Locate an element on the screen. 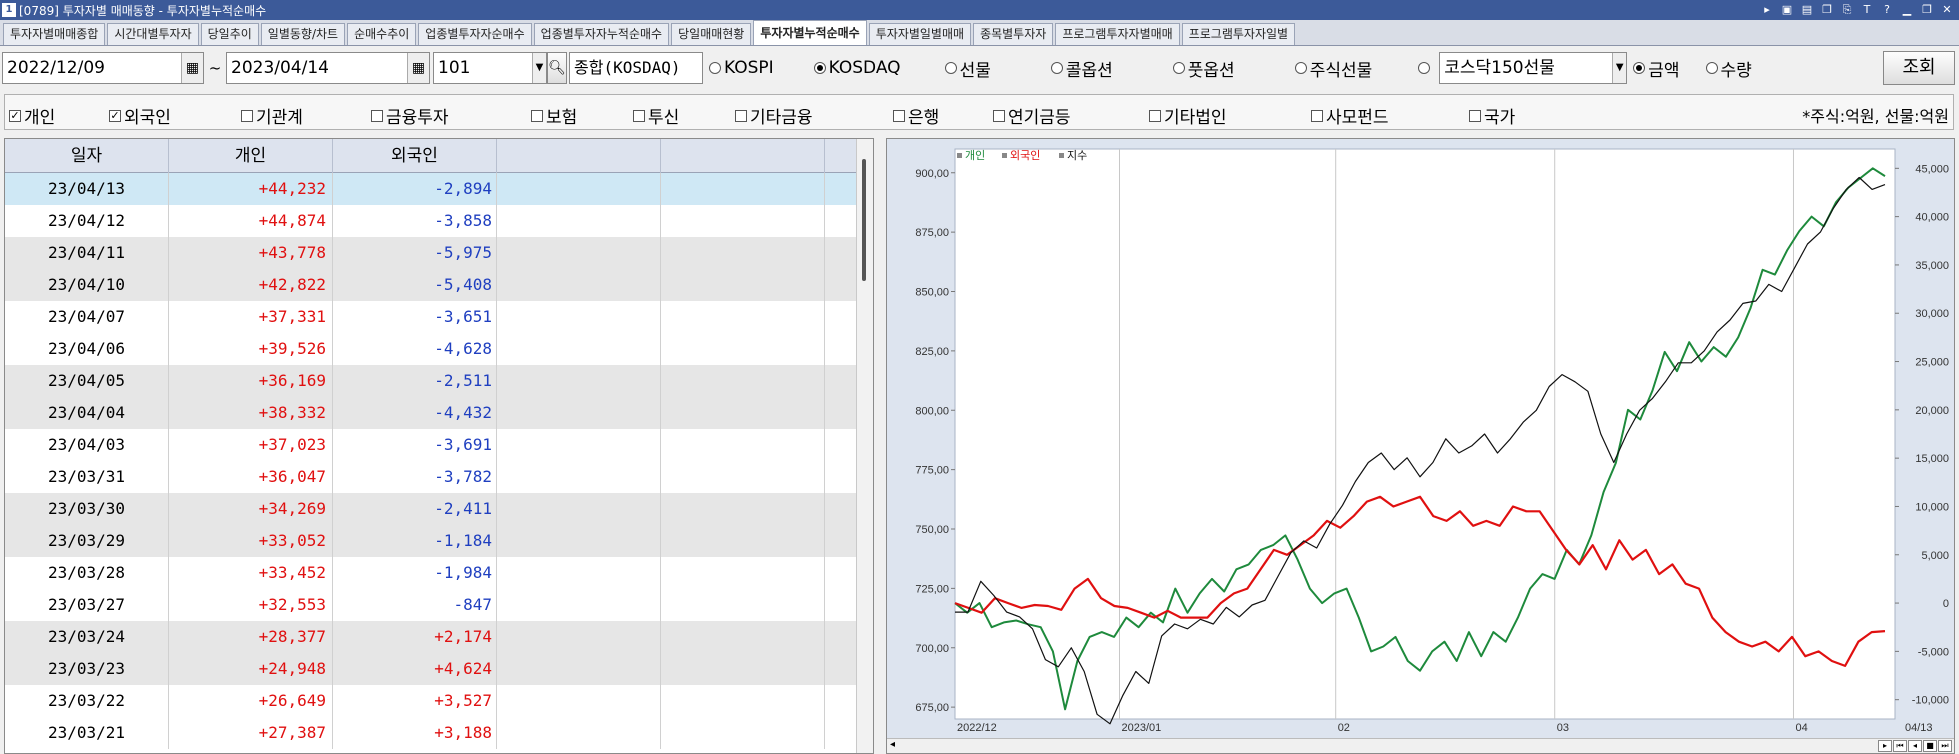  investor-check-5: 투신 is located at coordinates (656, 115).